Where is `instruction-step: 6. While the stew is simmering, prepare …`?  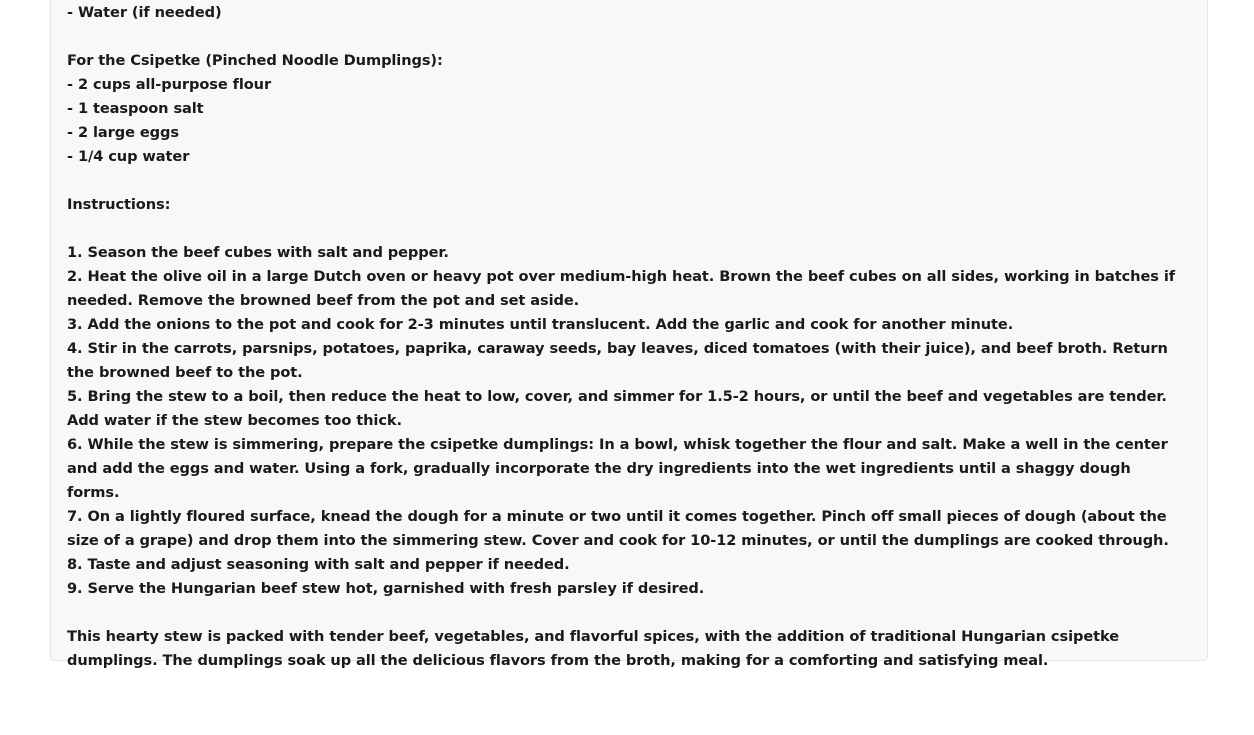
instruction-step: 6. While the stew is simmering, prepare … is located at coordinates (620, 468).